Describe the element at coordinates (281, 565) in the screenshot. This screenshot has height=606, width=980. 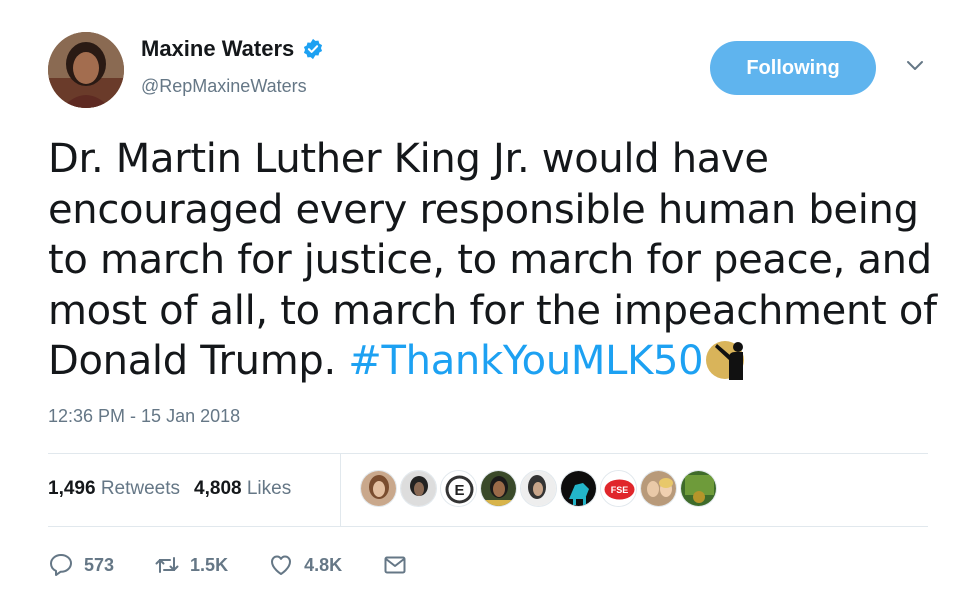
I see `heart-icon` at that location.